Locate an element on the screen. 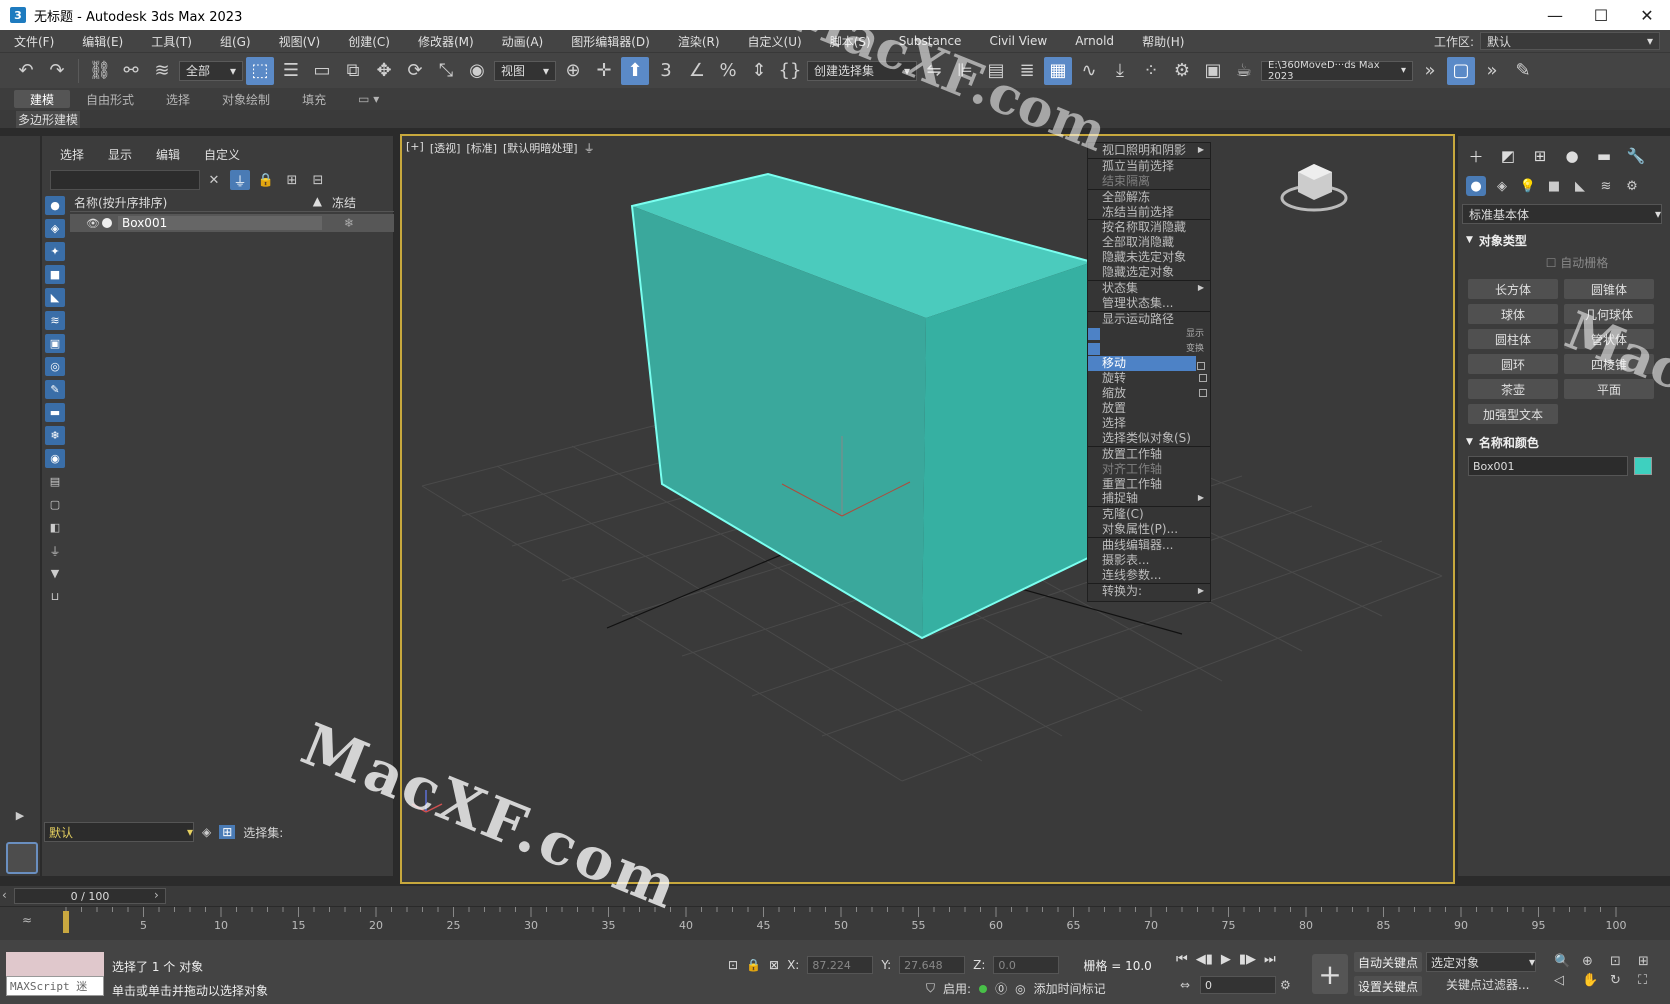  minimize-icon: — is located at coordinates (1555, 15).